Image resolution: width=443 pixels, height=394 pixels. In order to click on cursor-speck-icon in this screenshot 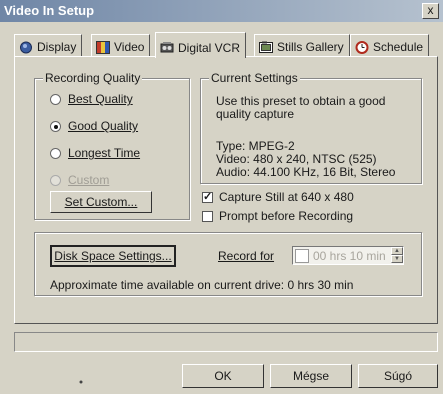, I will do `click(81, 382)`.